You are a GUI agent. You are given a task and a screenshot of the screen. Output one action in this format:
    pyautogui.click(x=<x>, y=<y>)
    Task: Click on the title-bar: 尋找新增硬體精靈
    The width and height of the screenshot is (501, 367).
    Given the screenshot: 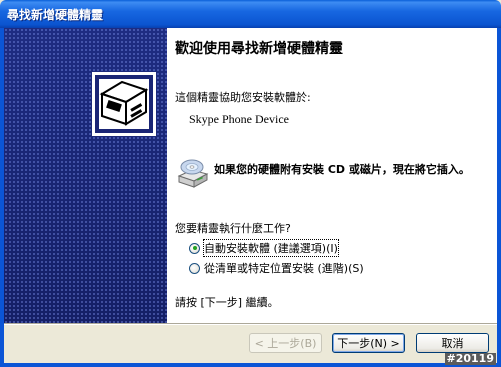 What is the action you would take?
    pyautogui.click(x=250, y=14)
    